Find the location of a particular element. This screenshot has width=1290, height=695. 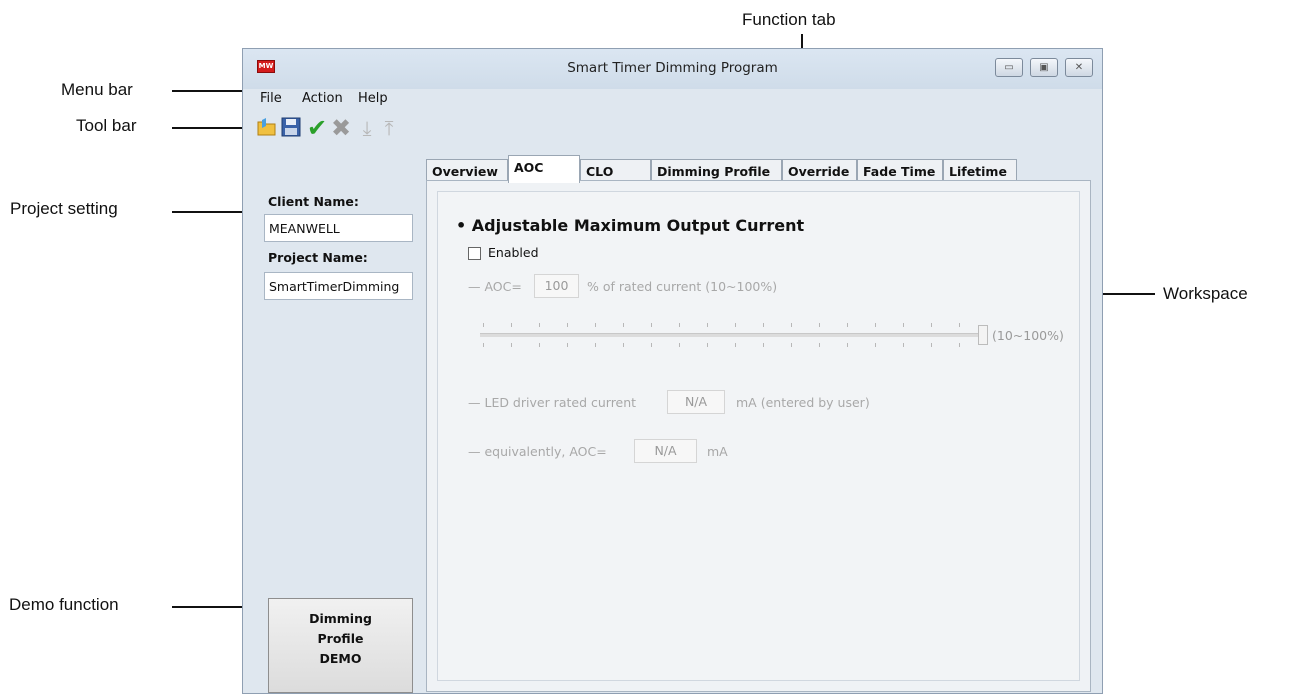

enabled-checkbox is located at coordinates (474, 253).